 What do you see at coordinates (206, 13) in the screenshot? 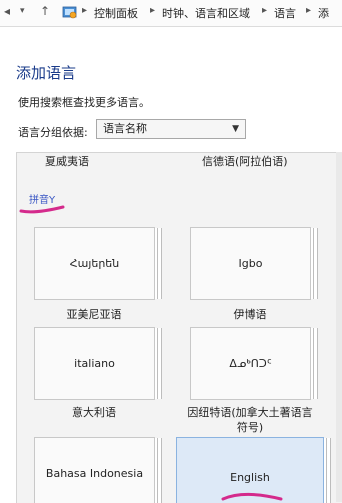
I see `breadcrumb-clock-language-region: 时钟、语言和区域` at bounding box center [206, 13].